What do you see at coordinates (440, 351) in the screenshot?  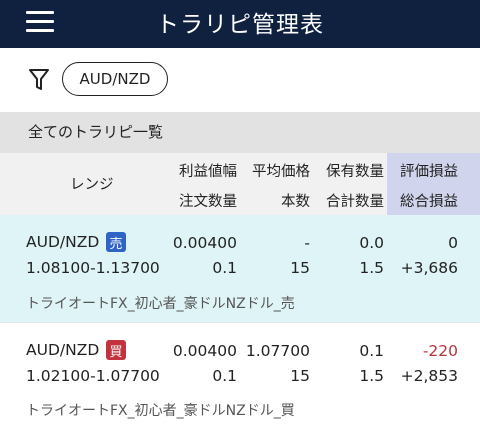 I see `unrealized-pl-value: -220` at bounding box center [440, 351].